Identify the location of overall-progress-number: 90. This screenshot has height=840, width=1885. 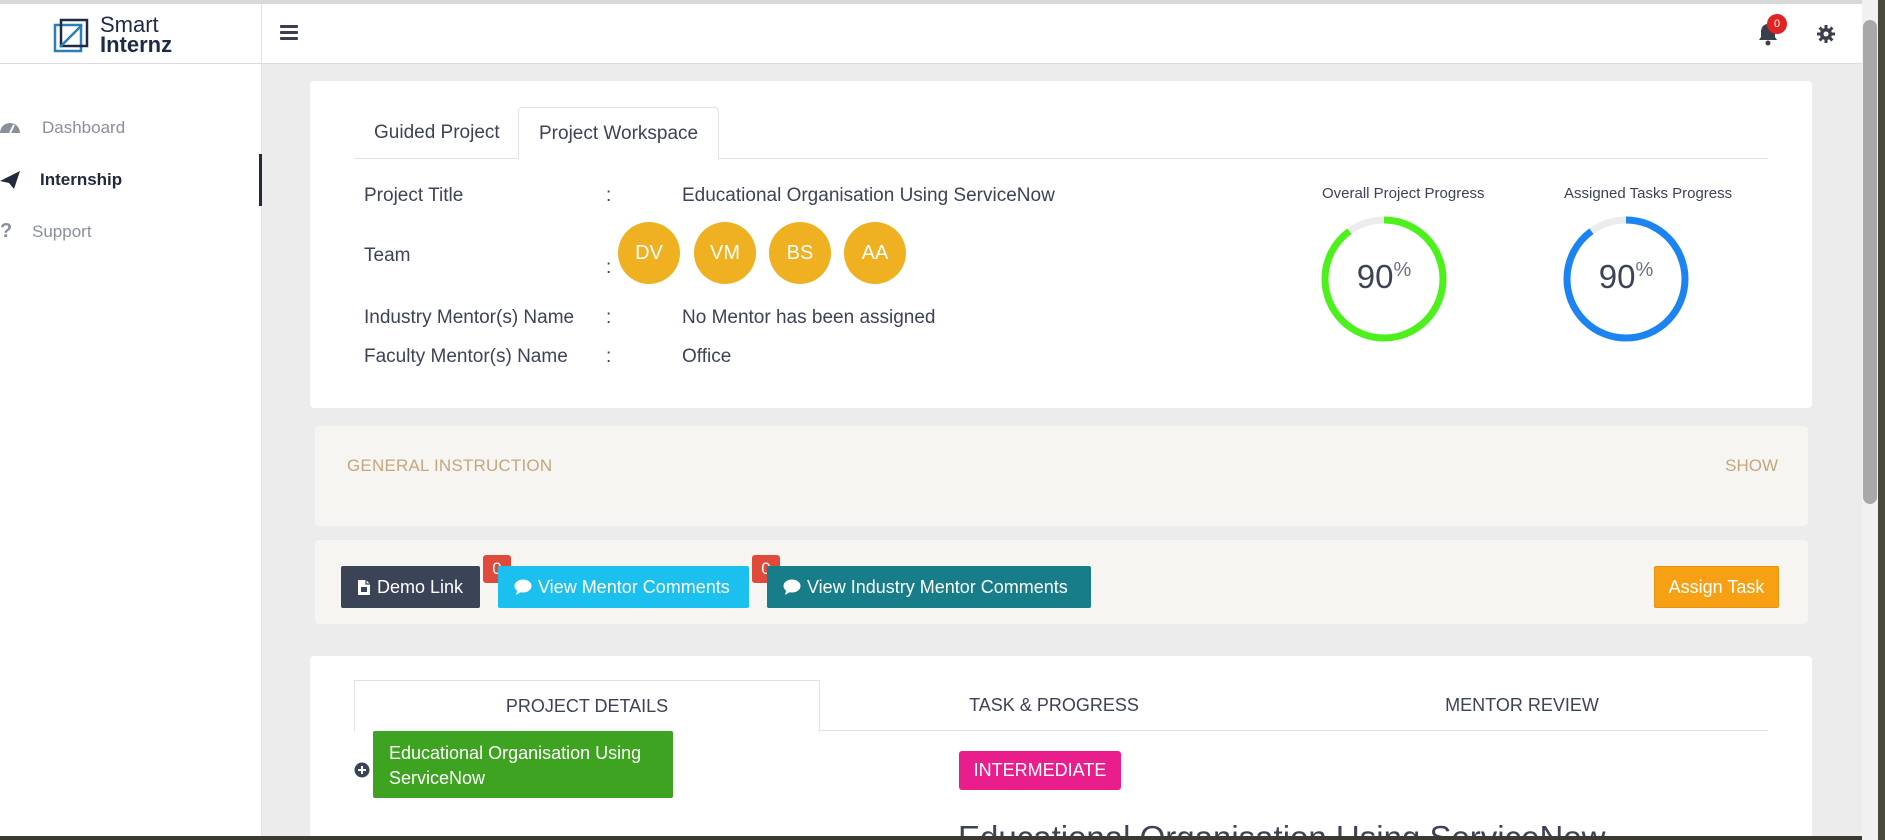
(1375, 276).